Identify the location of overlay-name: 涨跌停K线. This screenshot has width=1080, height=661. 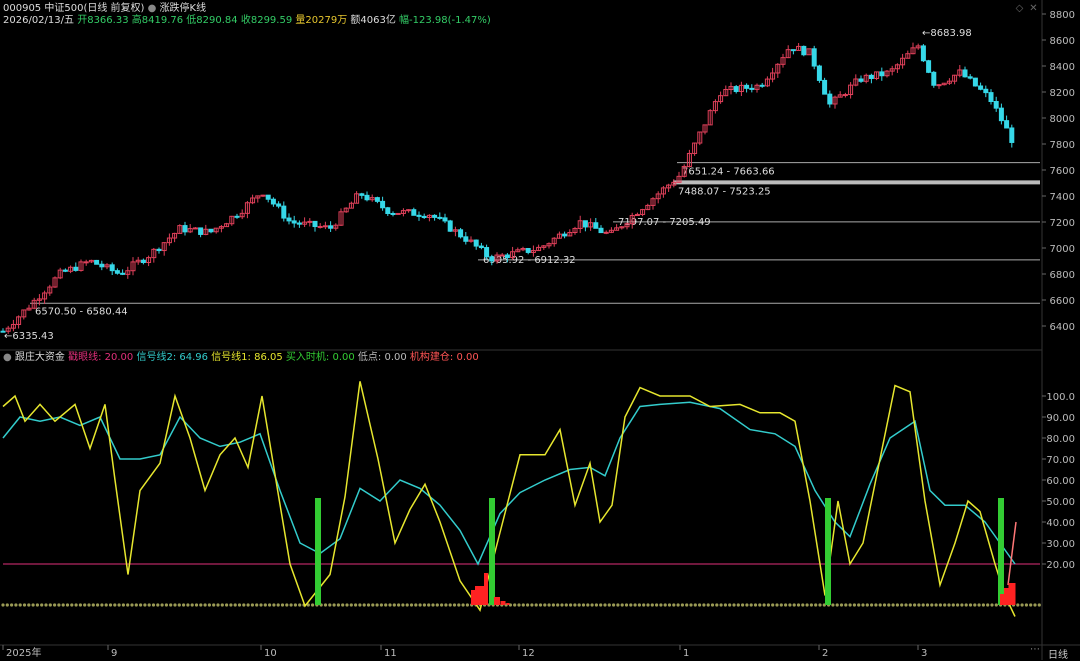
(183, 8).